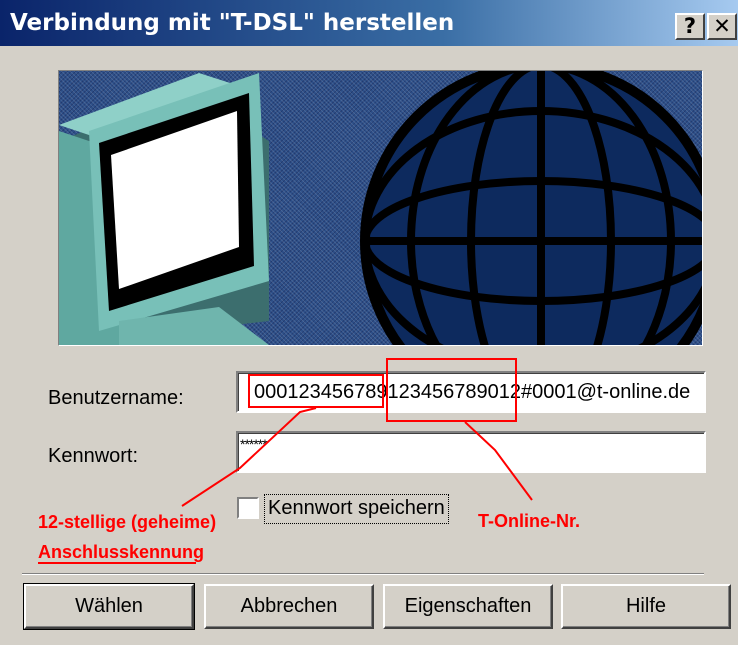  Describe the element at coordinates (471, 452) in the screenshot. I see `password-field: ******` at that location.